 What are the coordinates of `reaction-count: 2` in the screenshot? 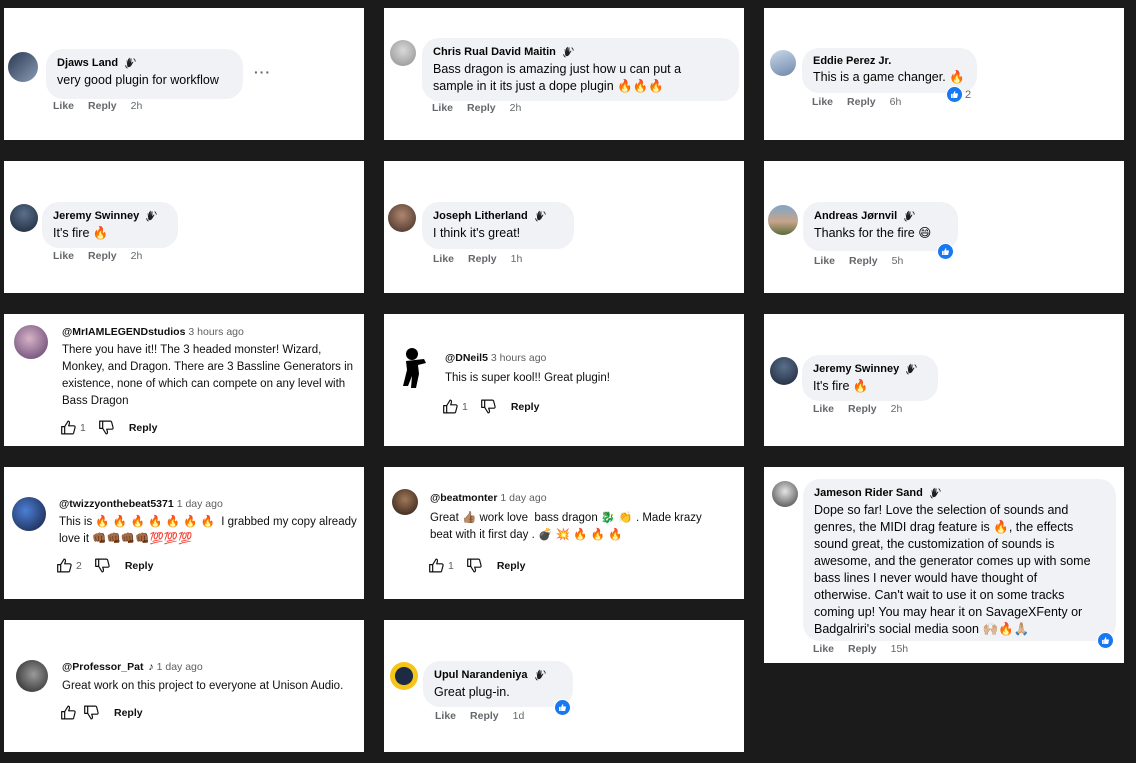 It's located at (958, 94).